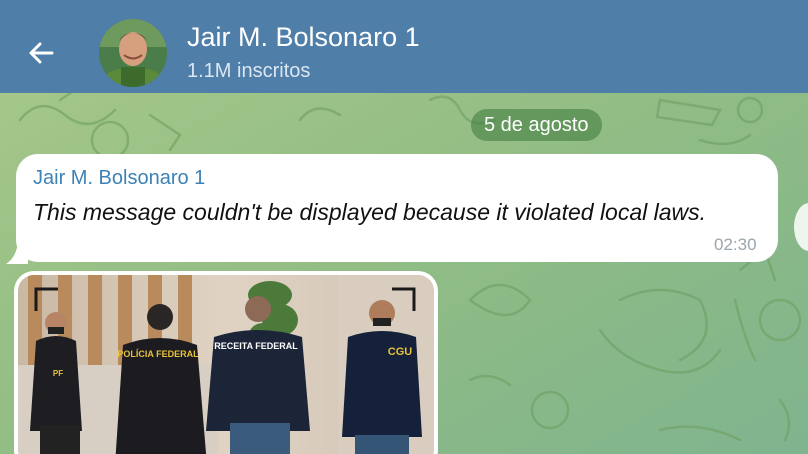  I want to click on agent4-jacket-text: CGU, so click(400, 352).